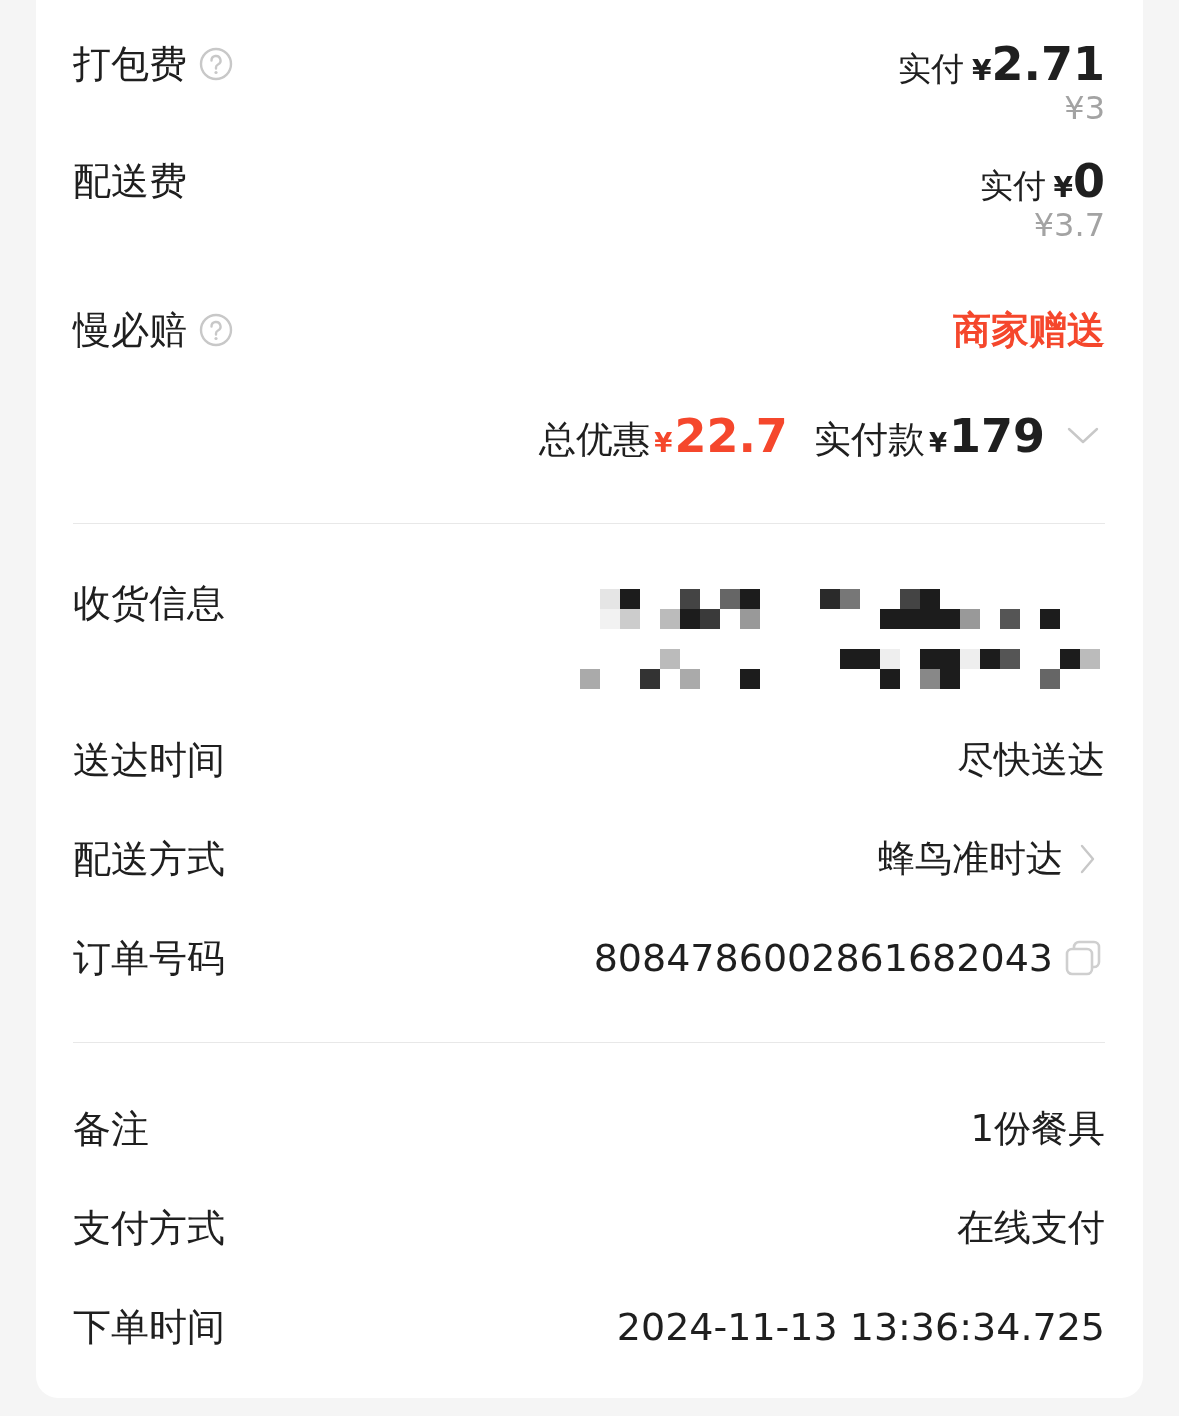  I want to click on total-amount: 179, so click(996, 436).